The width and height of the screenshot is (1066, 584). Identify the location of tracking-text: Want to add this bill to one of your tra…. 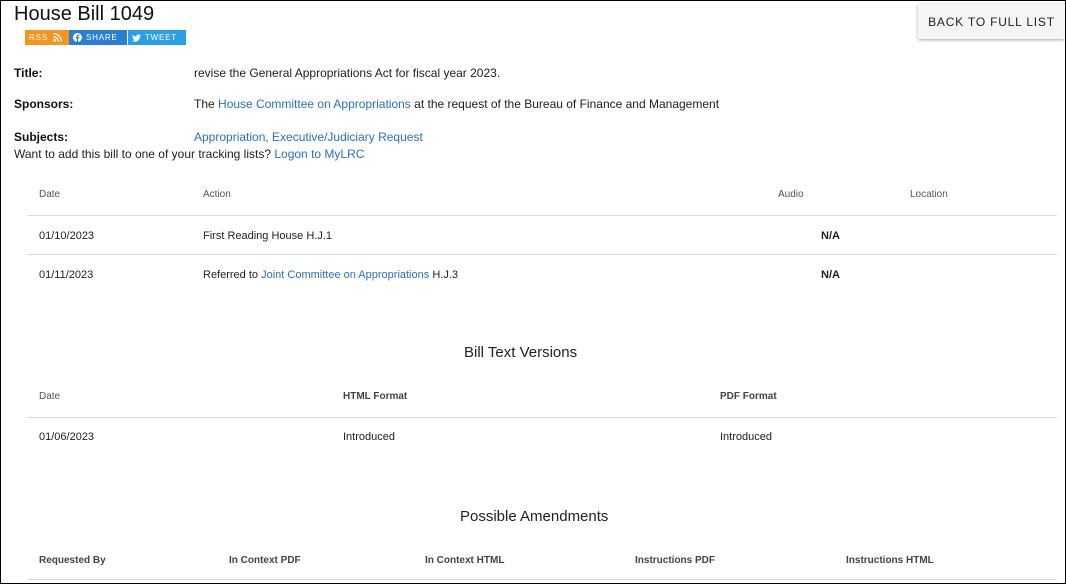
(143, 154).